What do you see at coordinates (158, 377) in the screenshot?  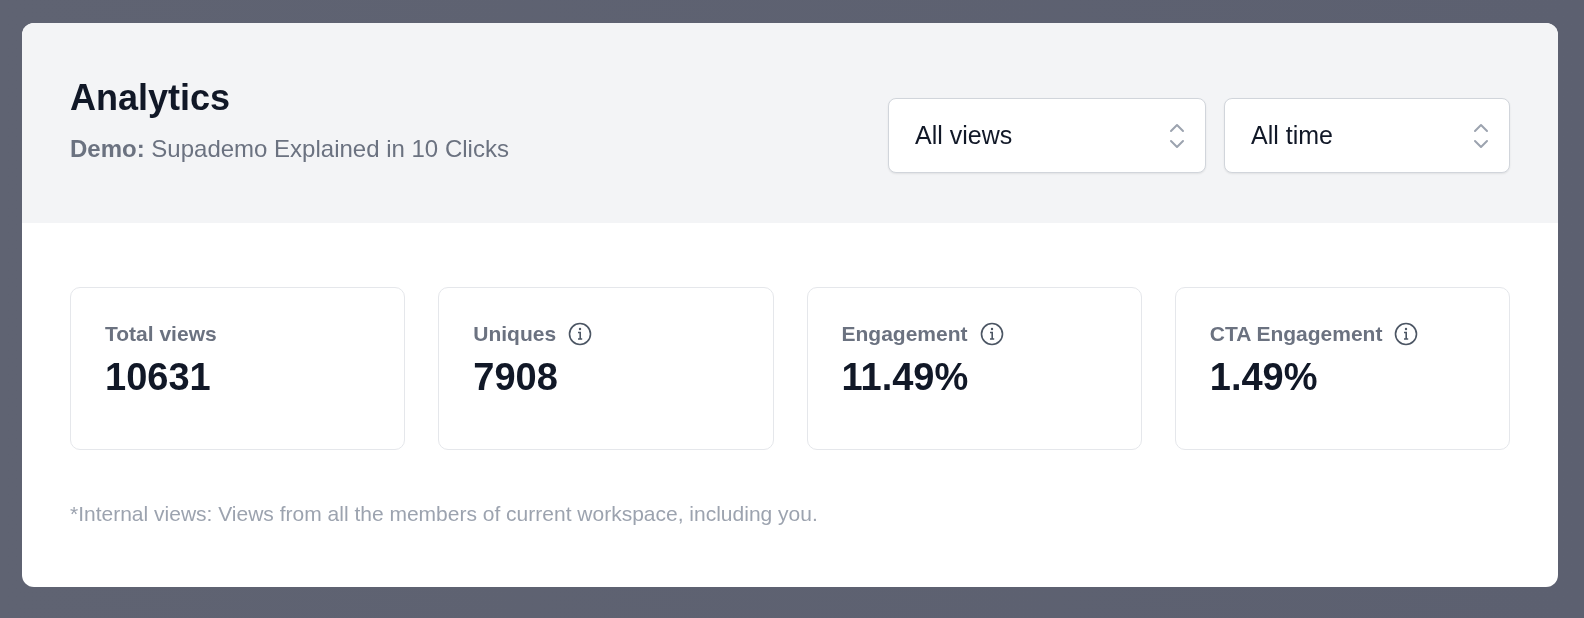 I see `stat-value: 10631` at bounding box center [158, 377].